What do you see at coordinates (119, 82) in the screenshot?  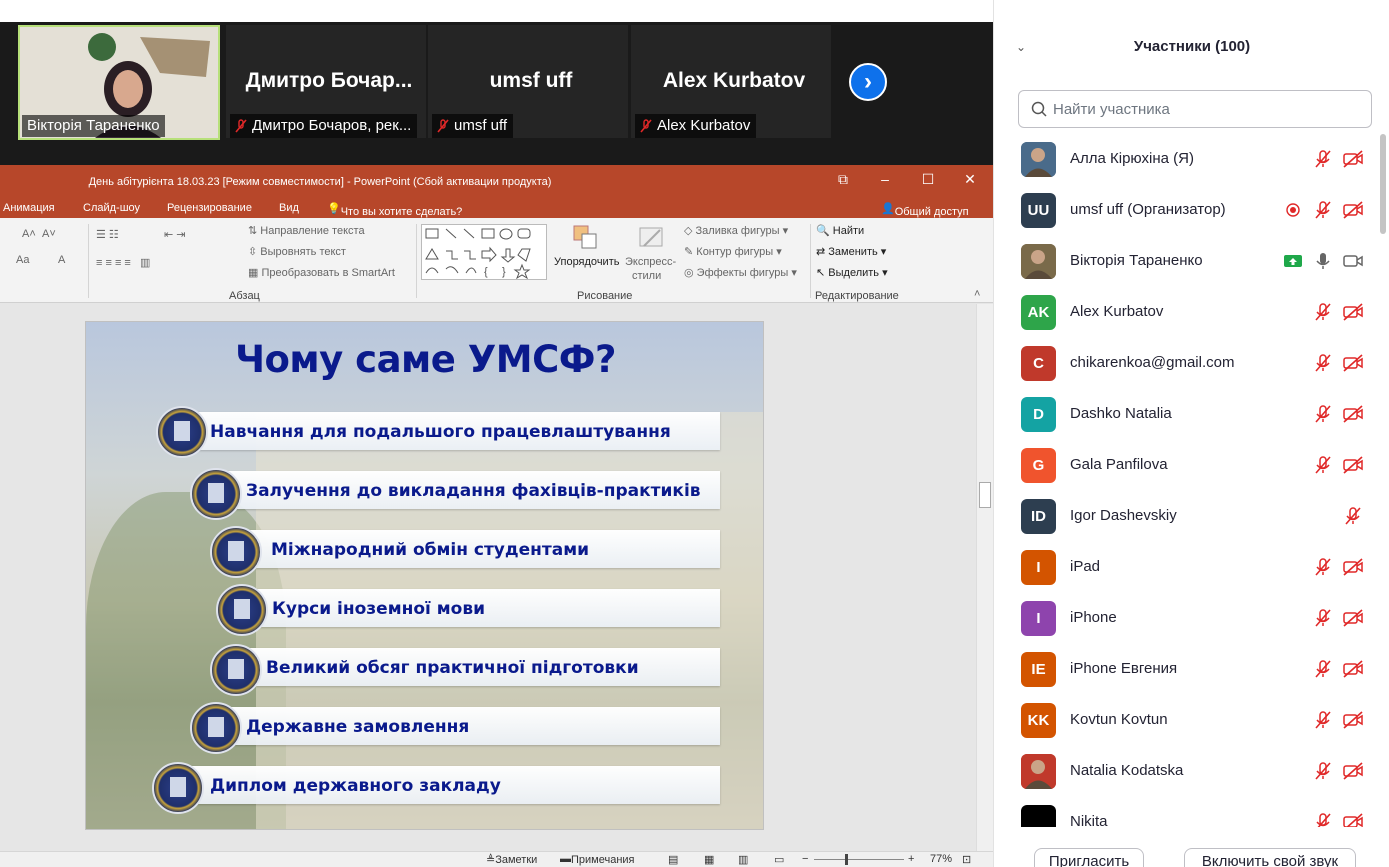 I see `self-video-tile: Вікторія Тараненко` at bounding box center [119, 82].